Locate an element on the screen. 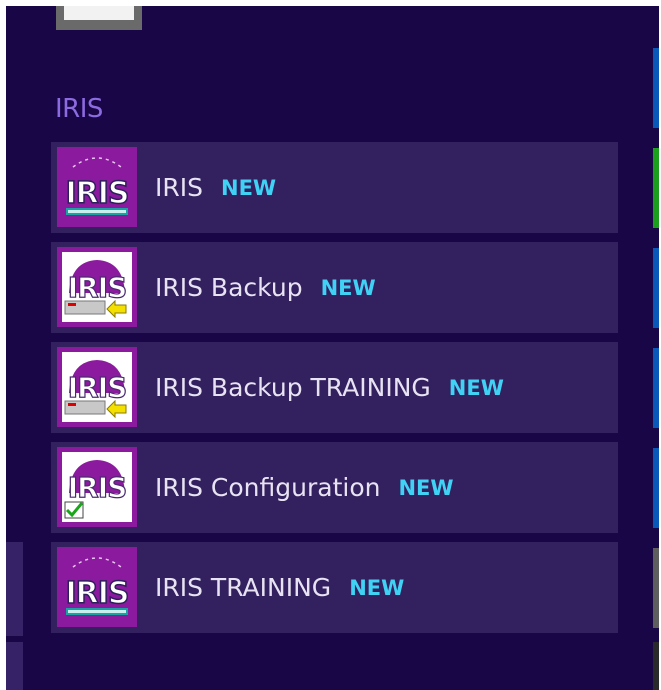  app-item-iris-training: IRIS IRIS TRAINING NEW is located at coordinates (334, 587).